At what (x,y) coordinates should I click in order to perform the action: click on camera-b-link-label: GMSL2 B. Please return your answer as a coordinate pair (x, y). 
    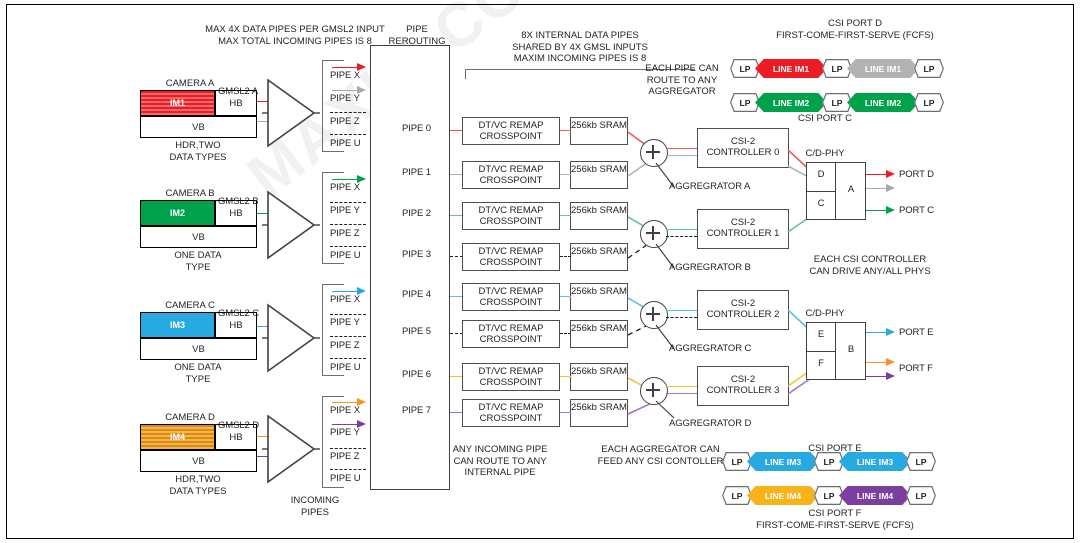
    Looking at the image, I should click on (238, 201).